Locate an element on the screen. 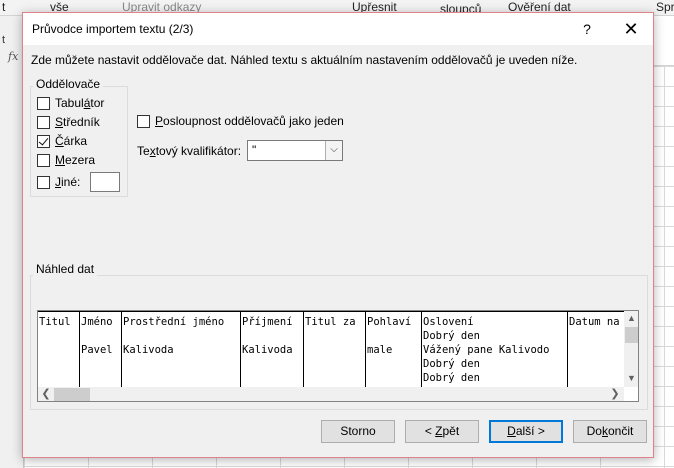 Image resolution: width=674 pixels, height=468 pixels. comma-label: Čárka is located at coordinates (71, 141).